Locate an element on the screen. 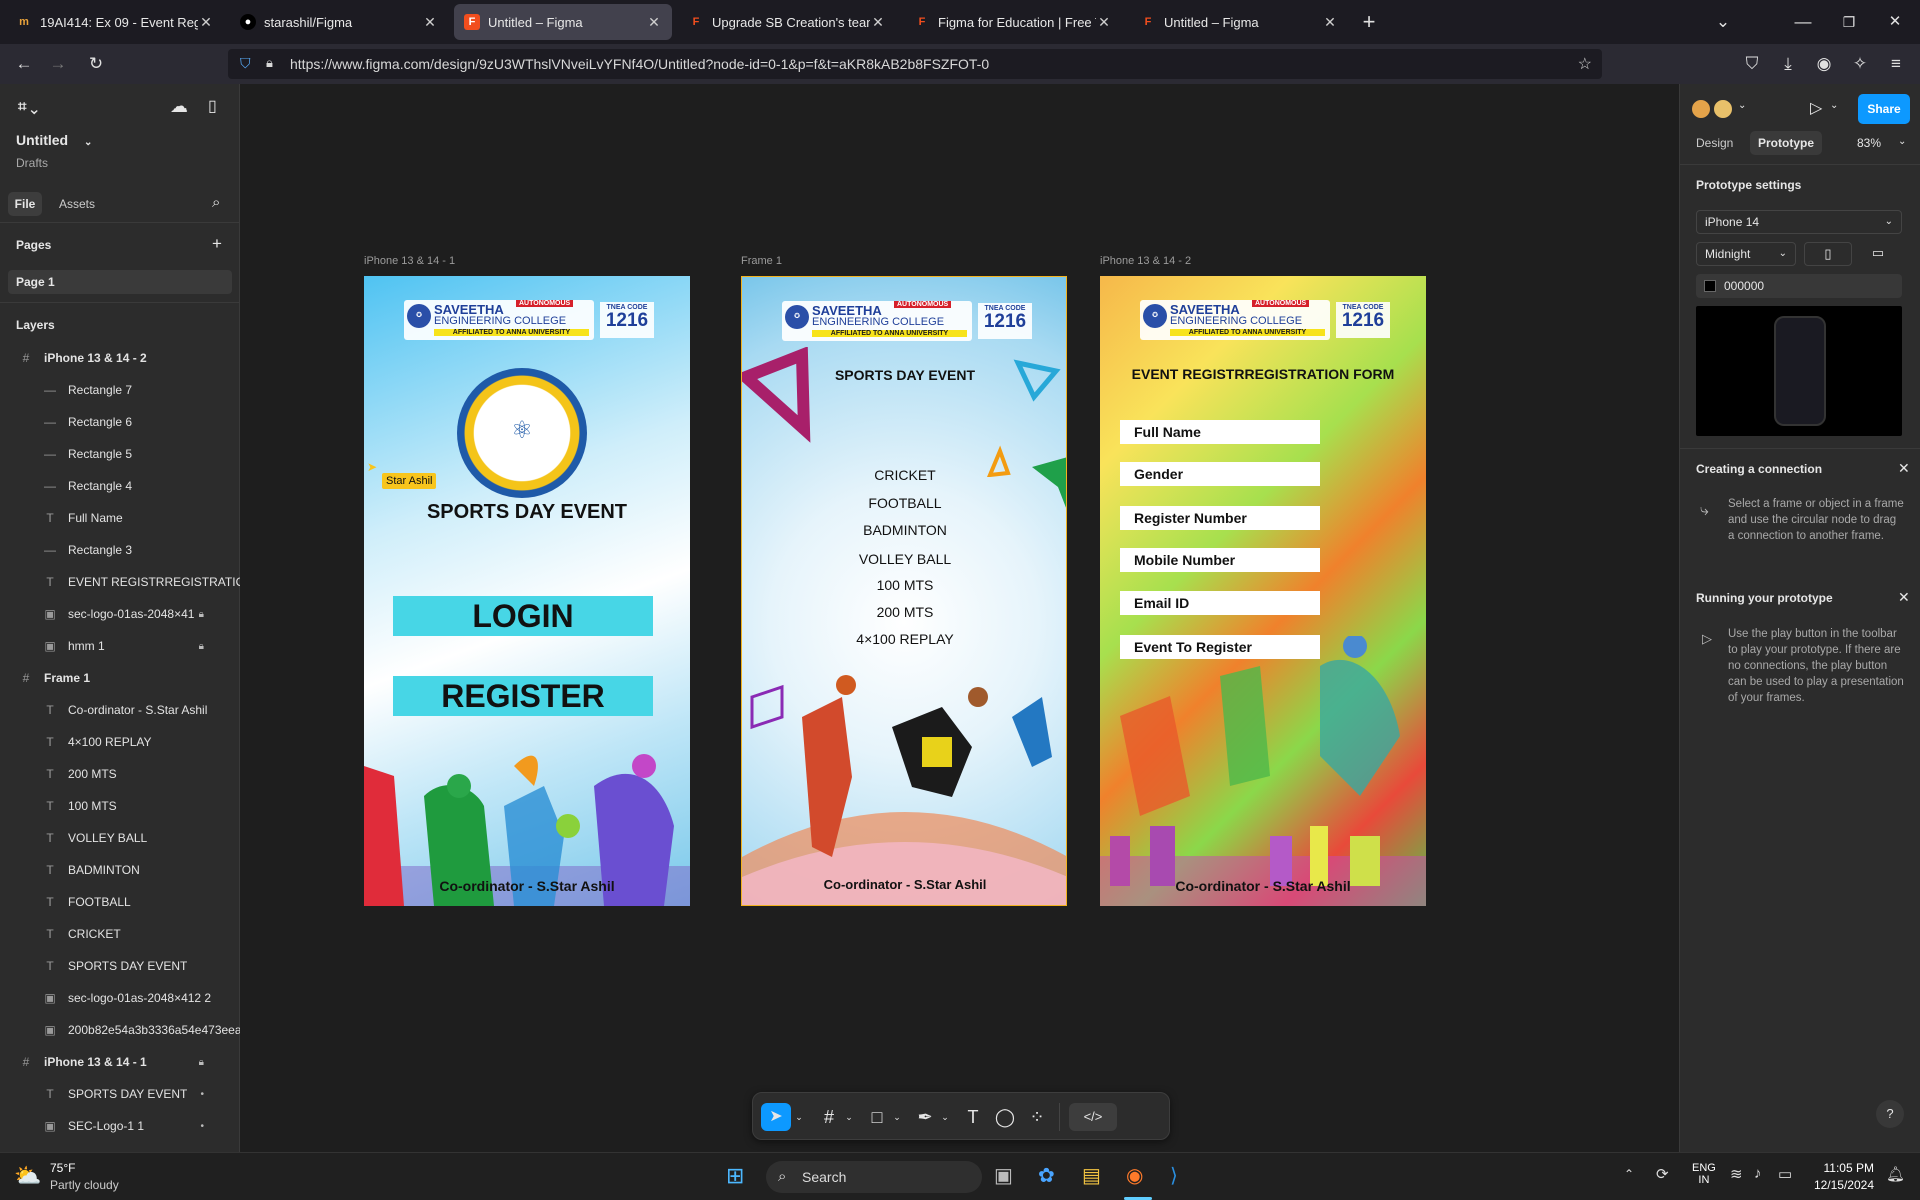  layer-item: ▣ sec-logo-01as-2048×412 2 is located at coordinates (120, 998).